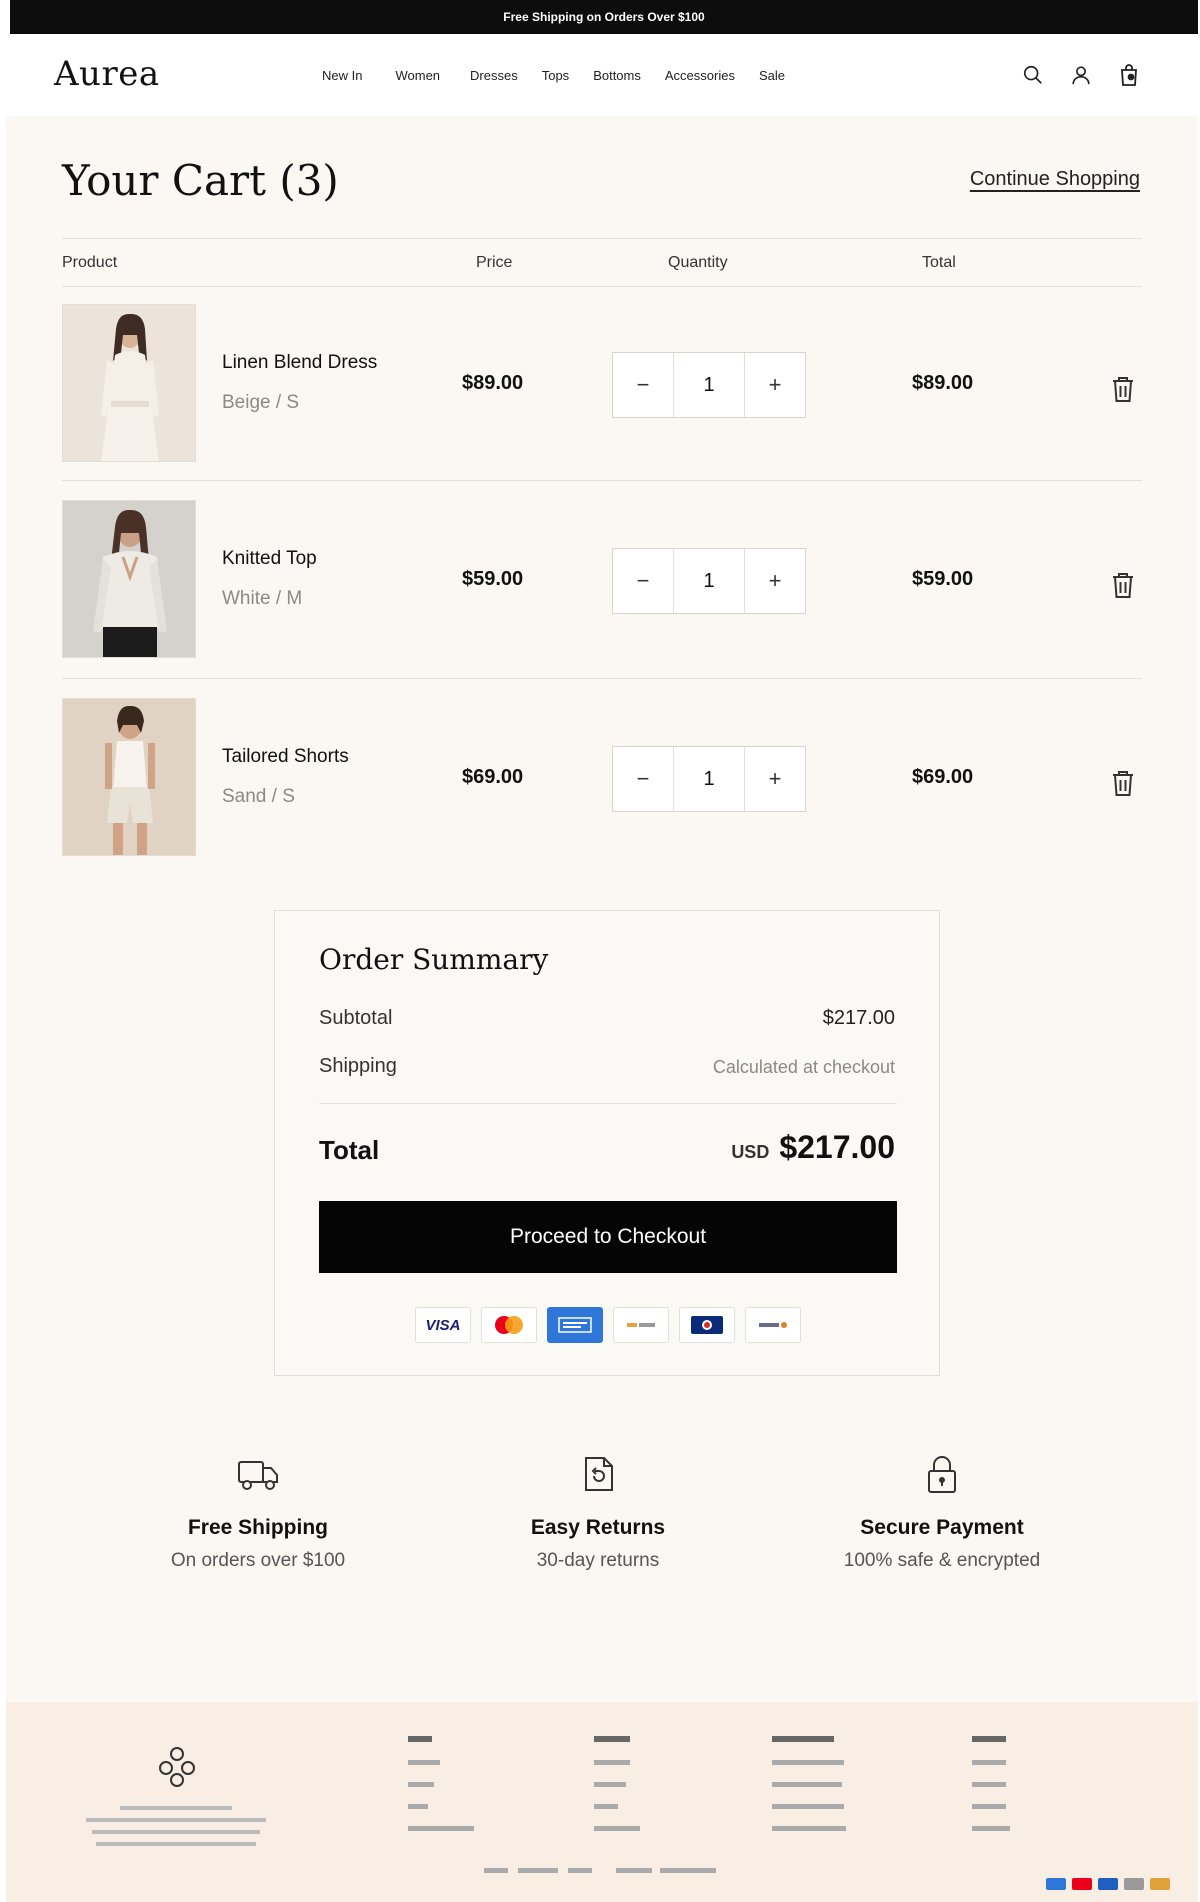  Describe the element at coordinates (443, 1325) in the screenshot. I see `visa-icon: VISA` at that location.